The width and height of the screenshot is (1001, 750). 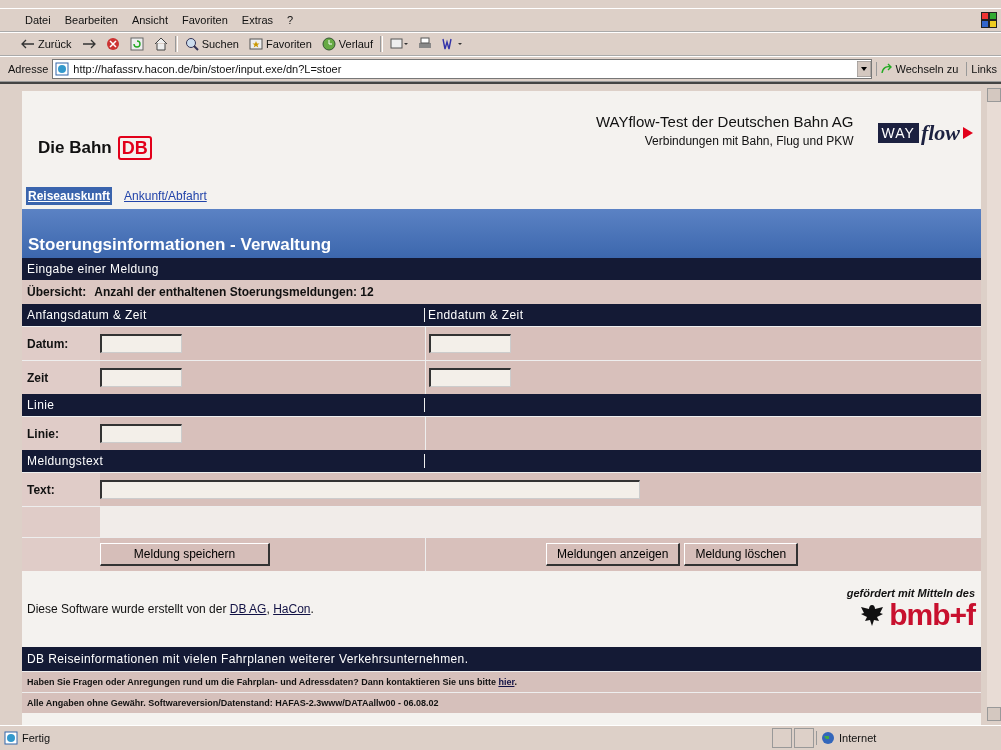 What do you see at coordinates (749, 140) in the screenshot?
I see `site-subtitle: Verbindungen mit Bahn, Flug und PKW` at bounding box center [749, 140].